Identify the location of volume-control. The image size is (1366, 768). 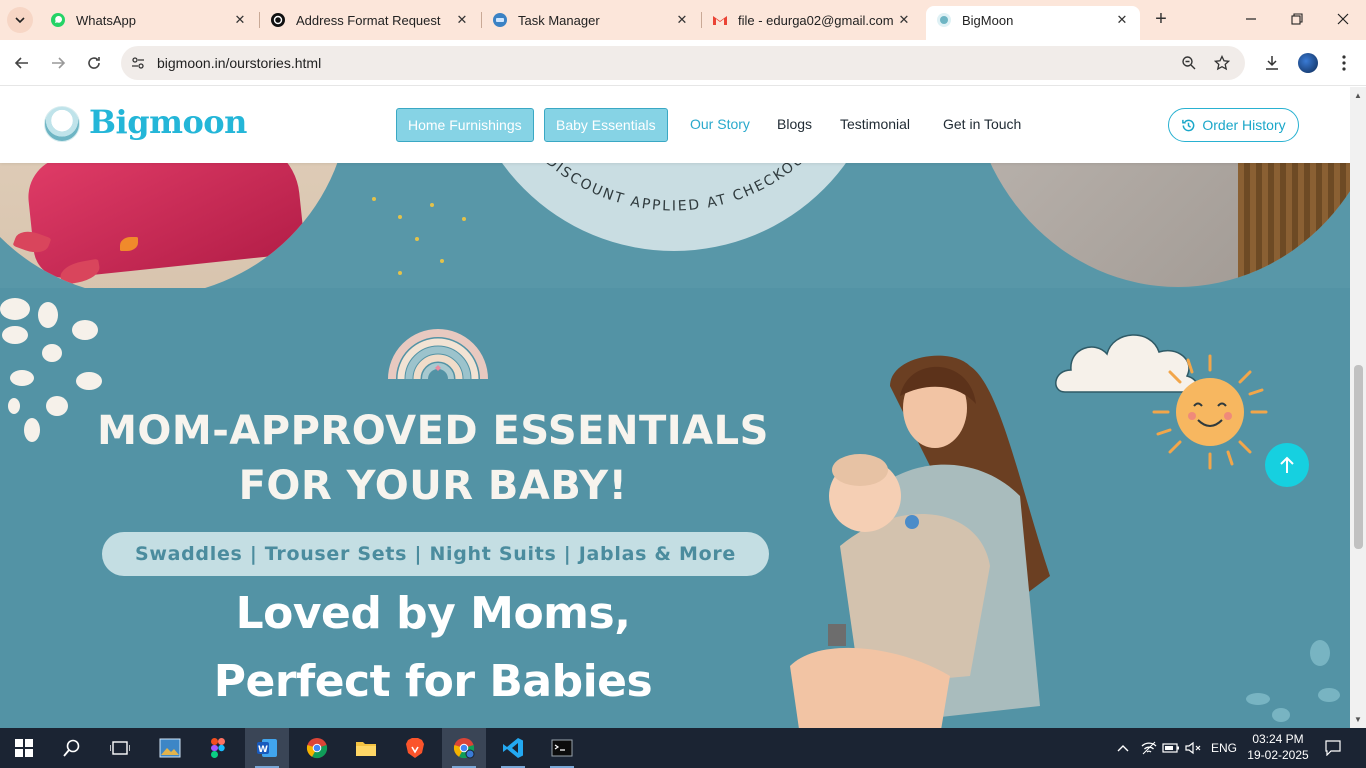
(1193, 748).